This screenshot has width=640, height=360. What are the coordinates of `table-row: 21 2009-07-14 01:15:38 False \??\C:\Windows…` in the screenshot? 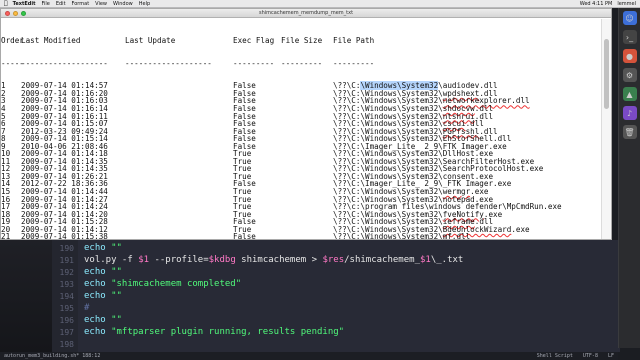 It's located at (301, 236).